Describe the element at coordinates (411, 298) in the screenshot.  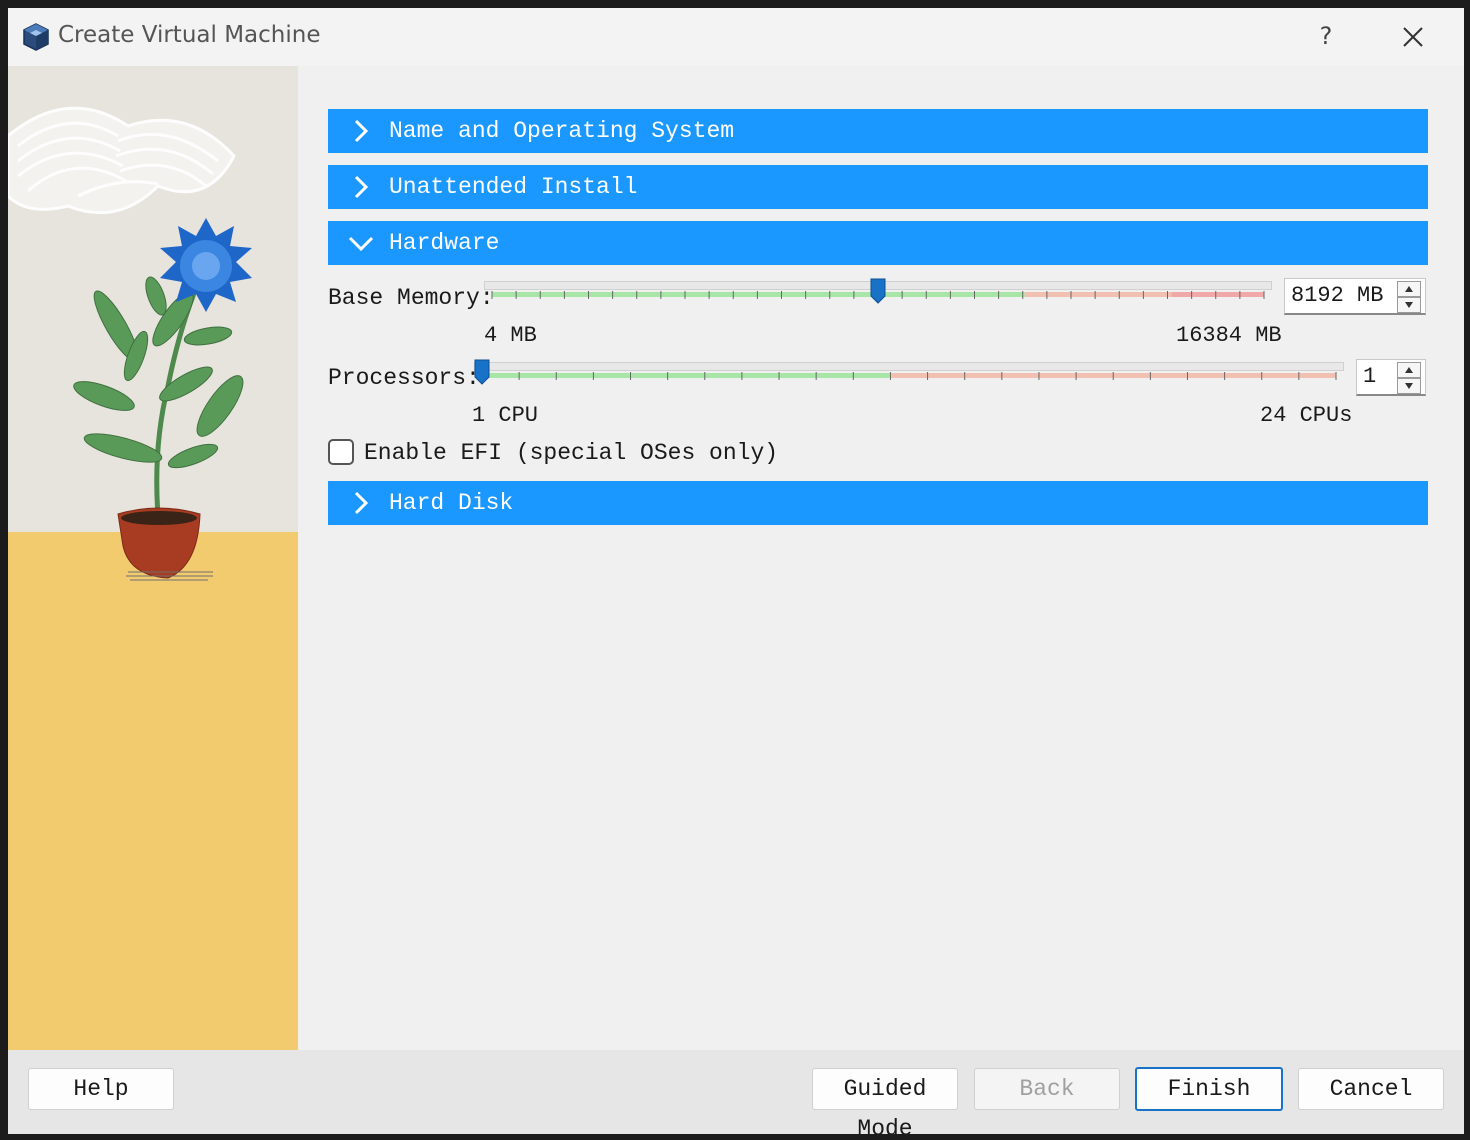
I see `base-memory-label: Base Memory:` at that location.